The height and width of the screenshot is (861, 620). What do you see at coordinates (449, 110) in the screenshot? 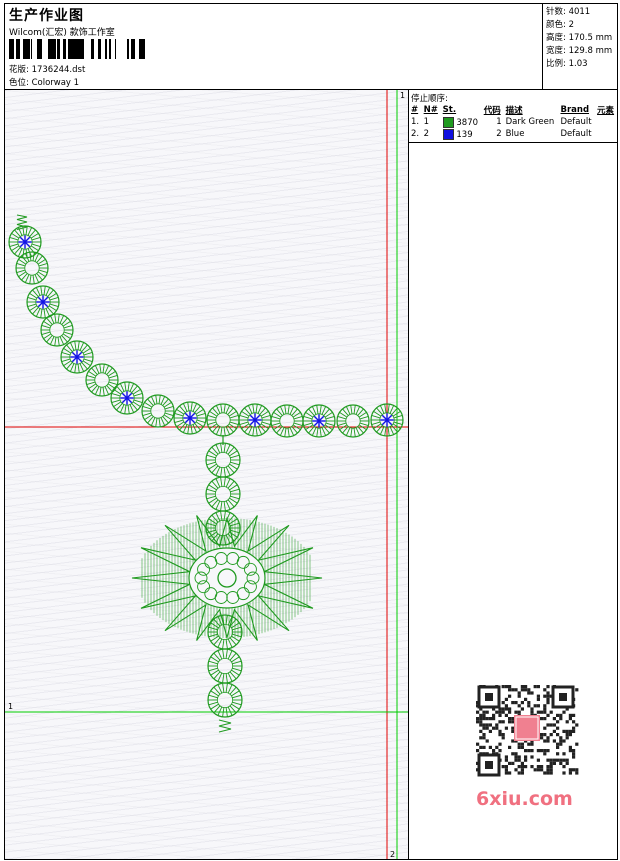
I see `col-stitches: St.` at bounding box center [449, 110].